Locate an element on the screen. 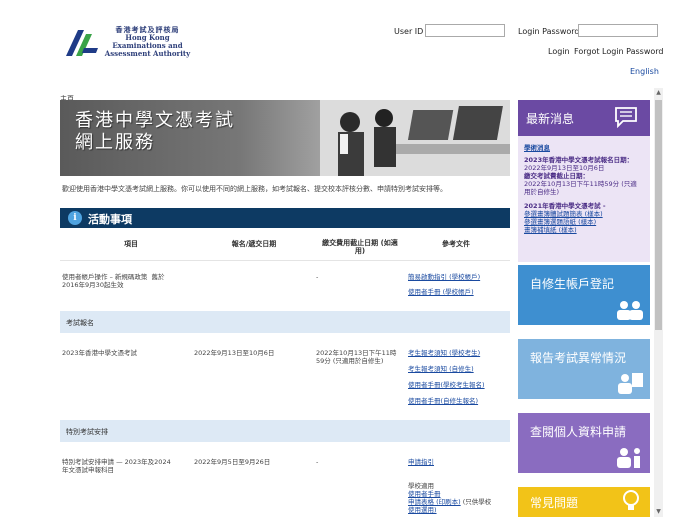  school-applicable-label: 學校適用 is located at coordinates (421, 486).